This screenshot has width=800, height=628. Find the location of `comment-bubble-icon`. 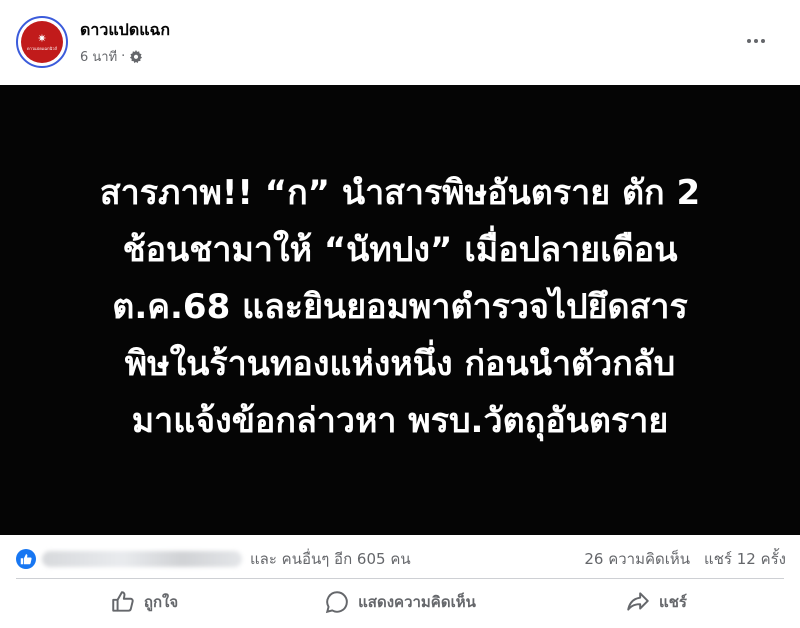

comment-bubble-icon is located at coordinates (337, 602).